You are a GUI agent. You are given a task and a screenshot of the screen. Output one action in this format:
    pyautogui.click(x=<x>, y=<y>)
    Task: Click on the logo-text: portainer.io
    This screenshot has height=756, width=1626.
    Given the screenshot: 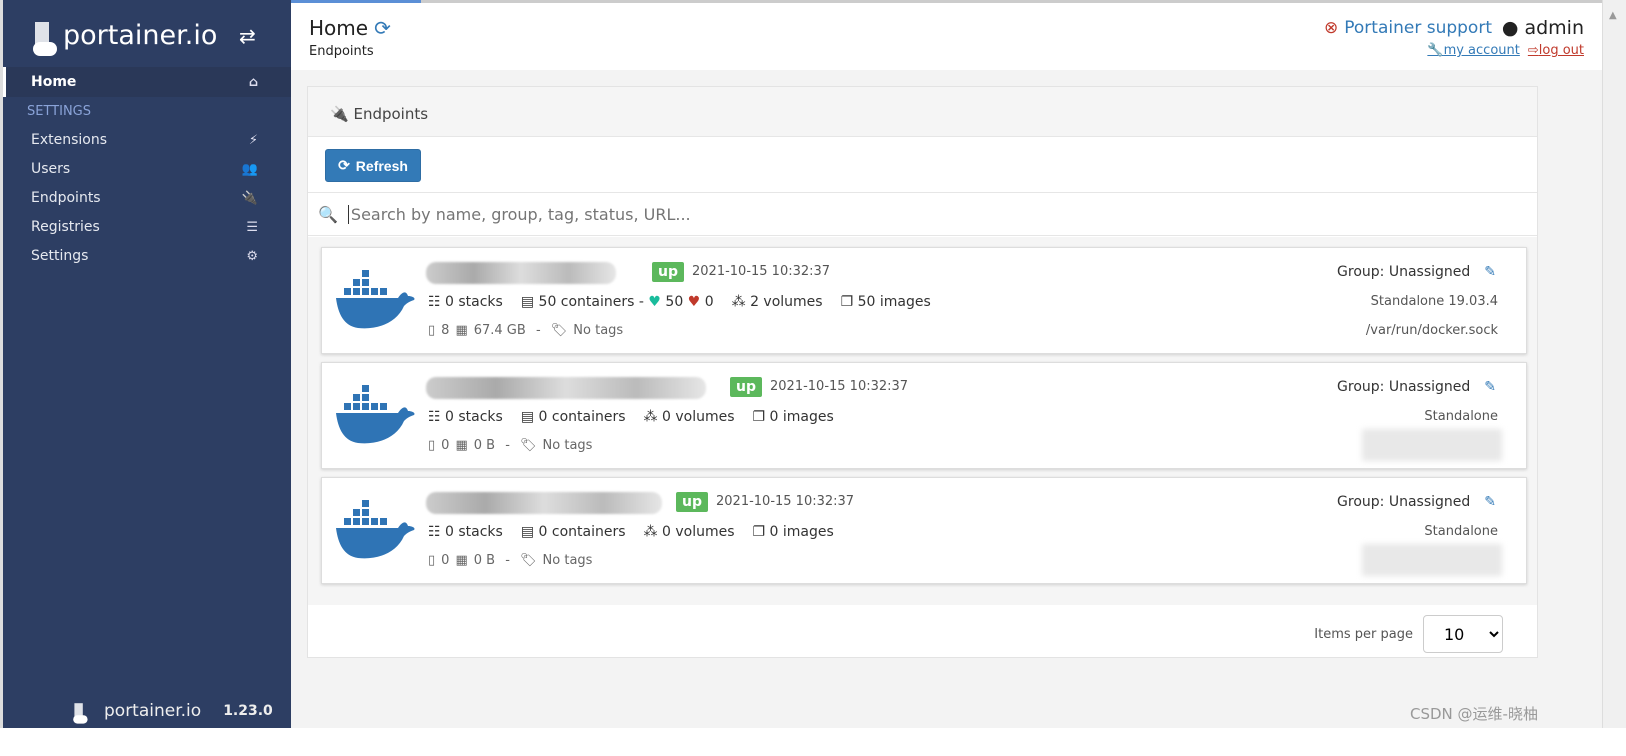 What is the action you would take?
    pyautogui.click(x=140, y=35)
    